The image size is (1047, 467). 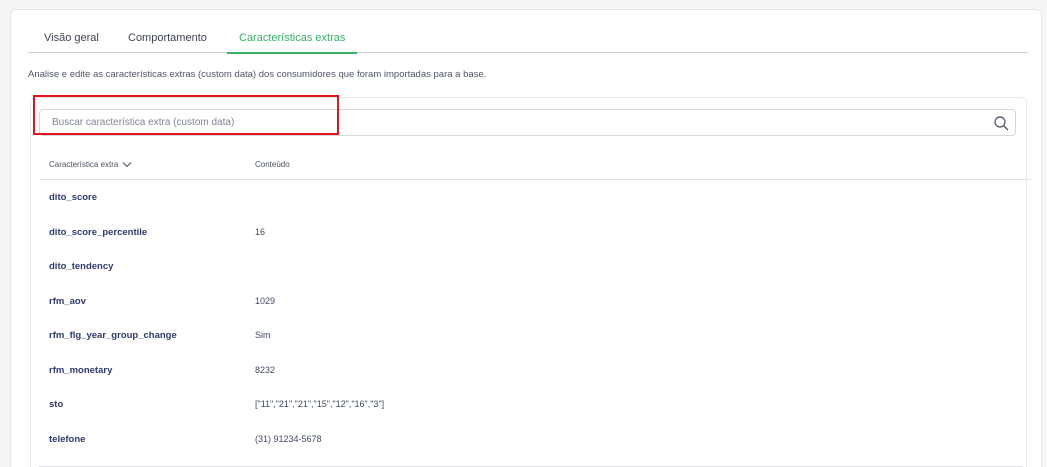 What do you see at coordinates (535, 301) in the screenshot?
I see `table-row: rfm_aov 1029` at bounding box center [535, 301].